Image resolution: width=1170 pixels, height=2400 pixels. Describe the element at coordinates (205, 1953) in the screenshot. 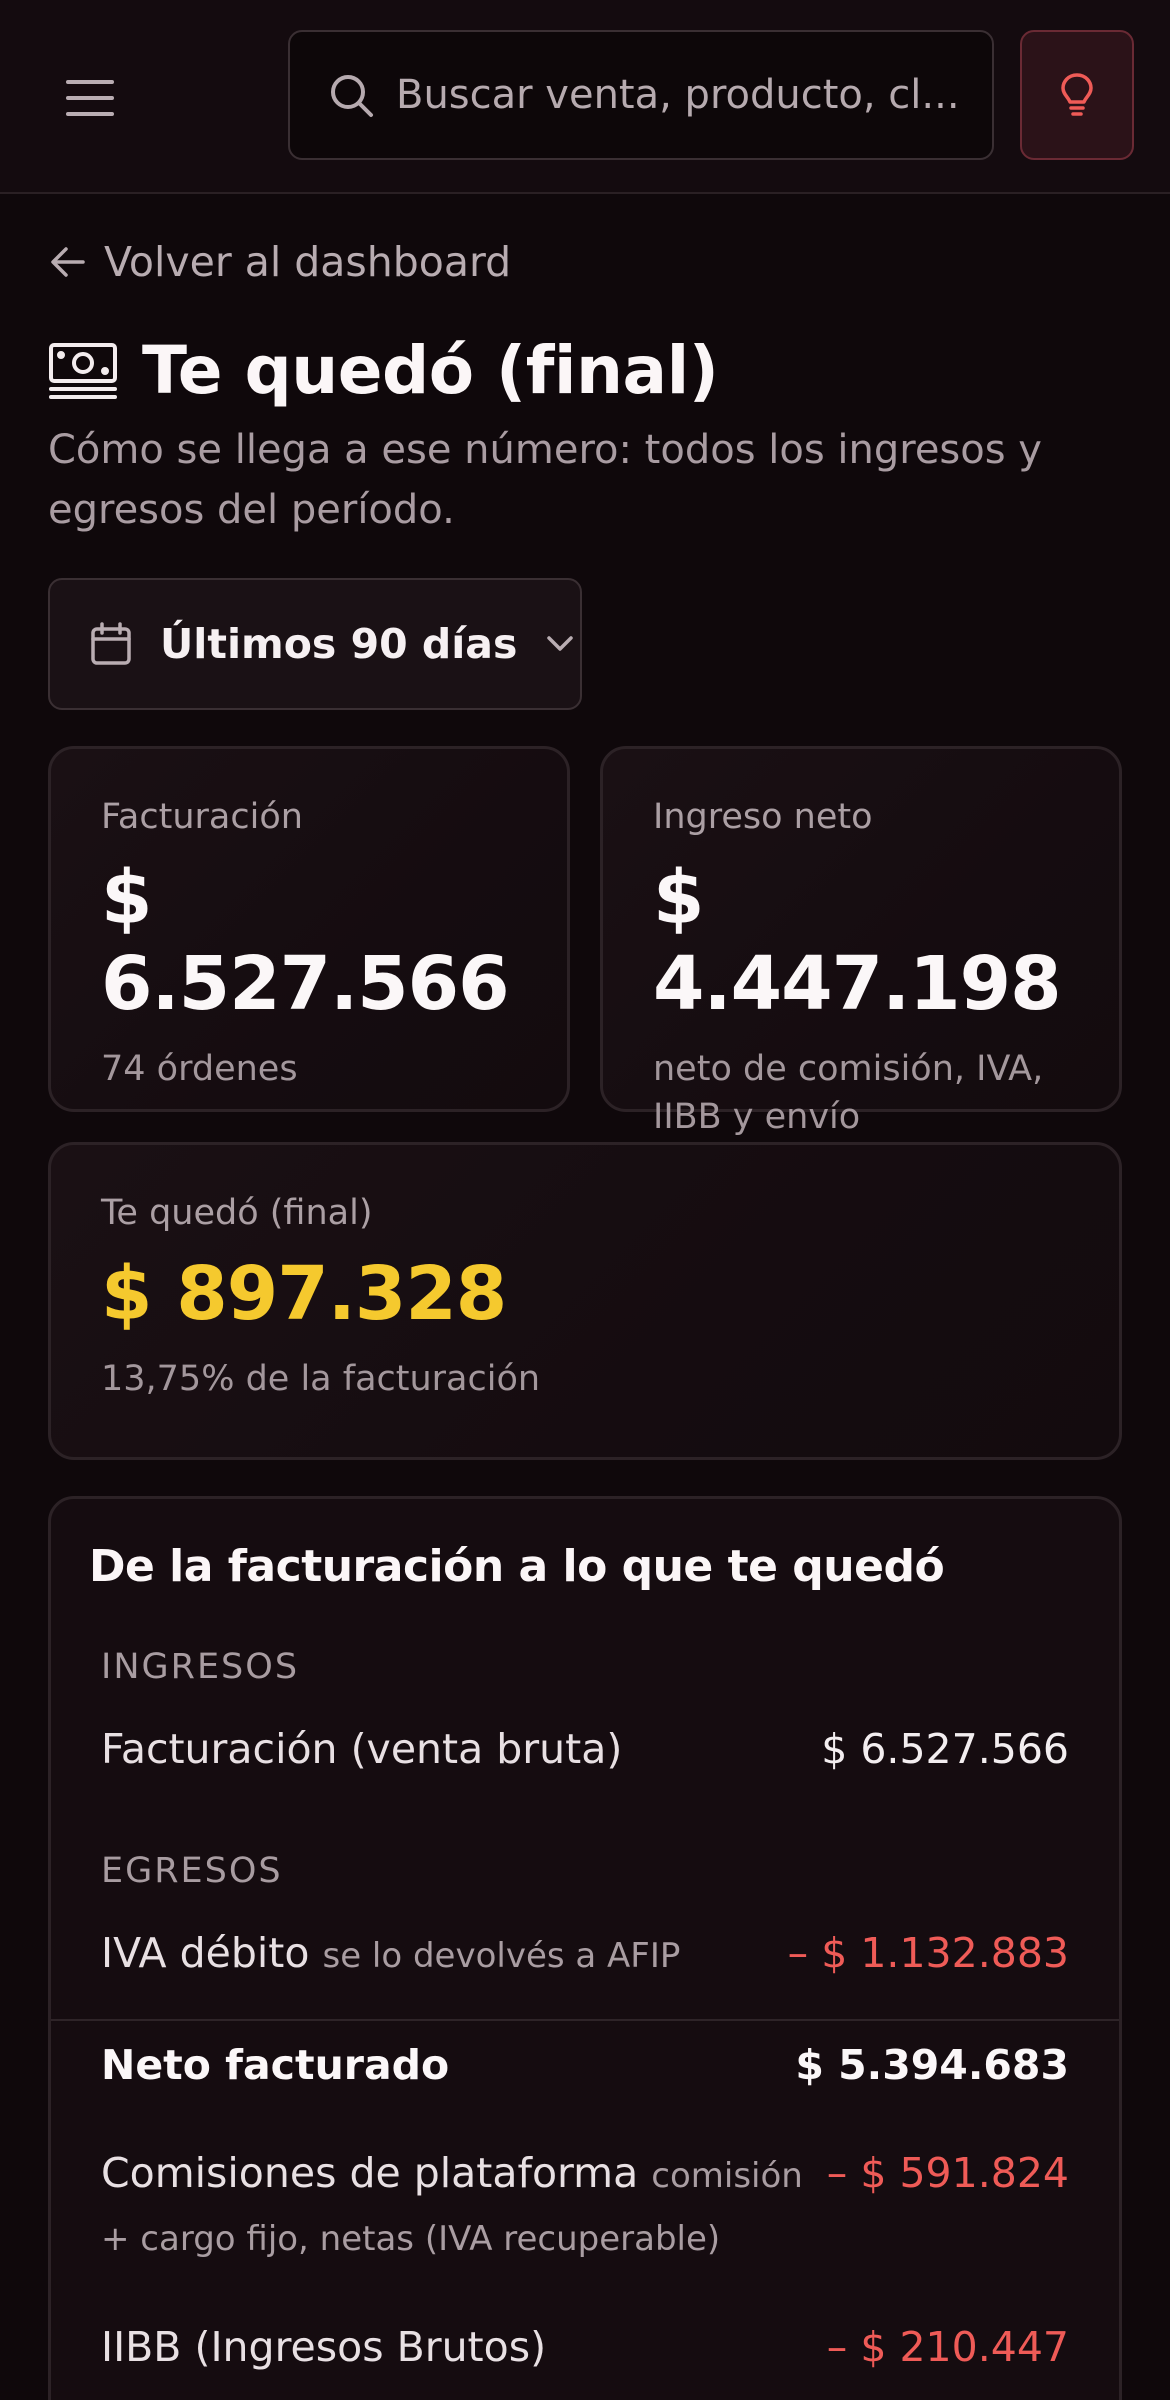

I see `row-name-text: IVA débito` at that location.